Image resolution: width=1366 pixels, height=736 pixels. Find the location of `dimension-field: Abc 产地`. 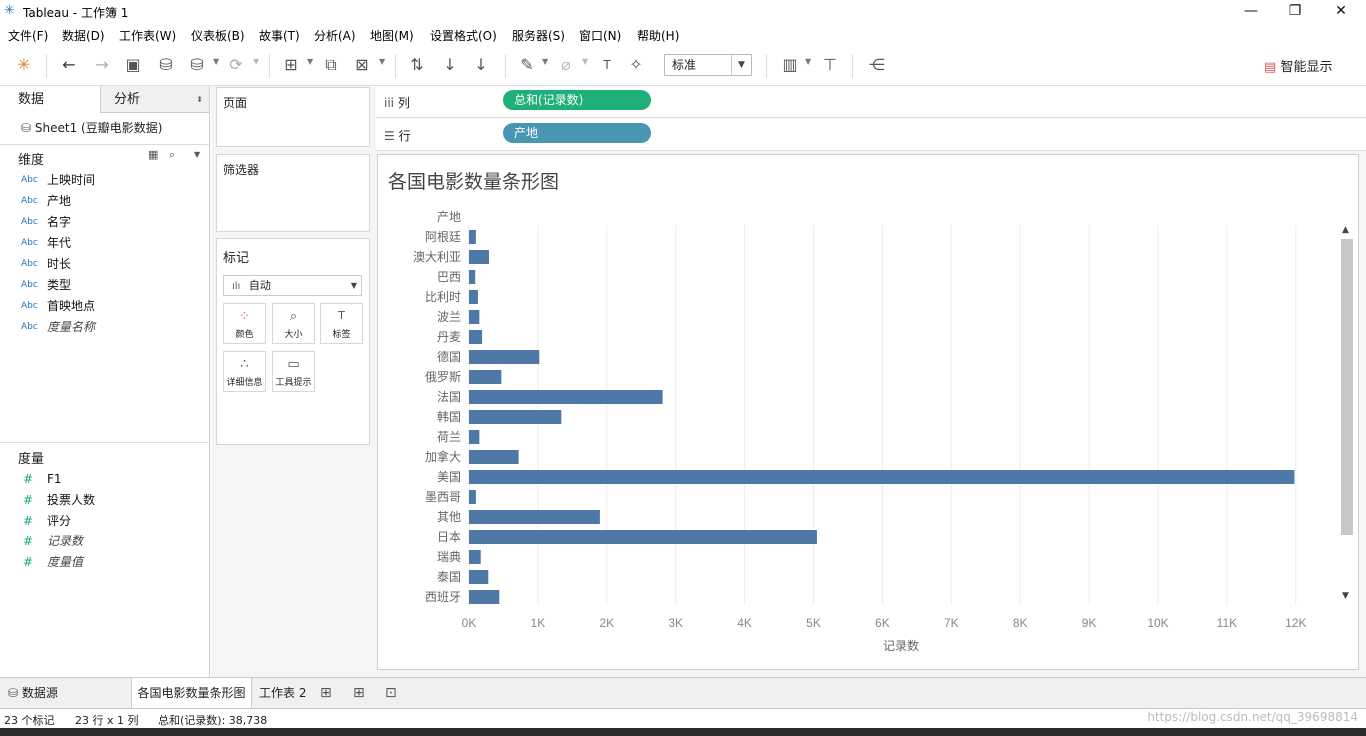

dimension-field: Abc 产地 is located at coordinates (104, 201).